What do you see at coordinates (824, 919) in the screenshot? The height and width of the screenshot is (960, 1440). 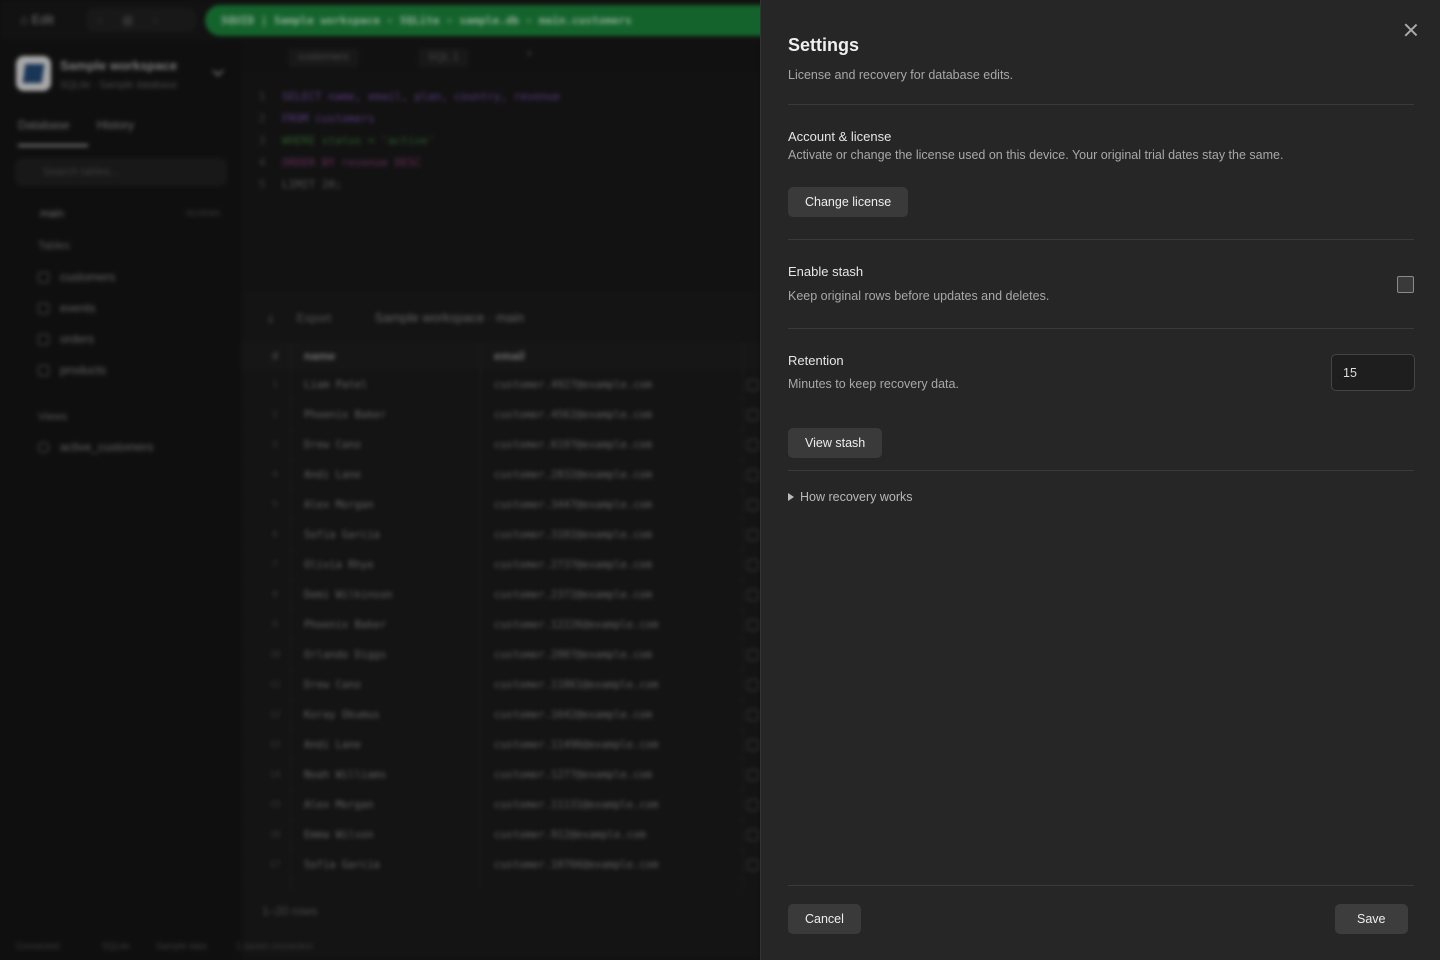 I see `cancel-button: Cancel` at bounding box center [824, 919].